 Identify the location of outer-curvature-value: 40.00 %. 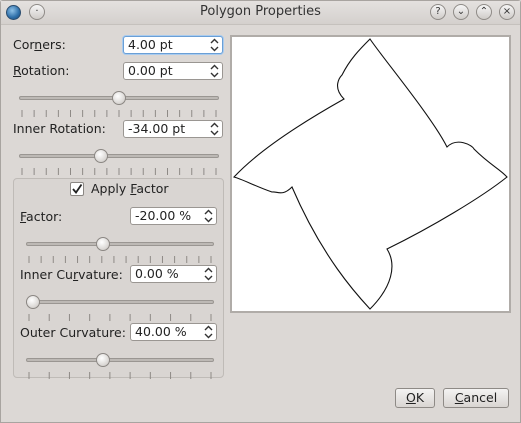
(161, 331).